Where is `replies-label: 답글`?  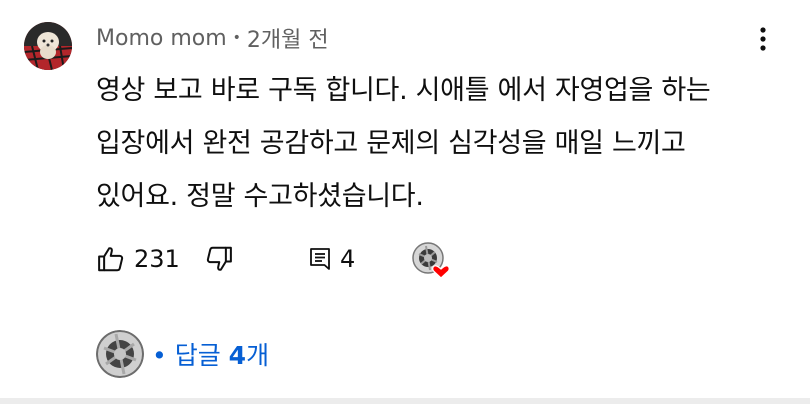
replies-label: 답글 is located at coordinates (201, 355).